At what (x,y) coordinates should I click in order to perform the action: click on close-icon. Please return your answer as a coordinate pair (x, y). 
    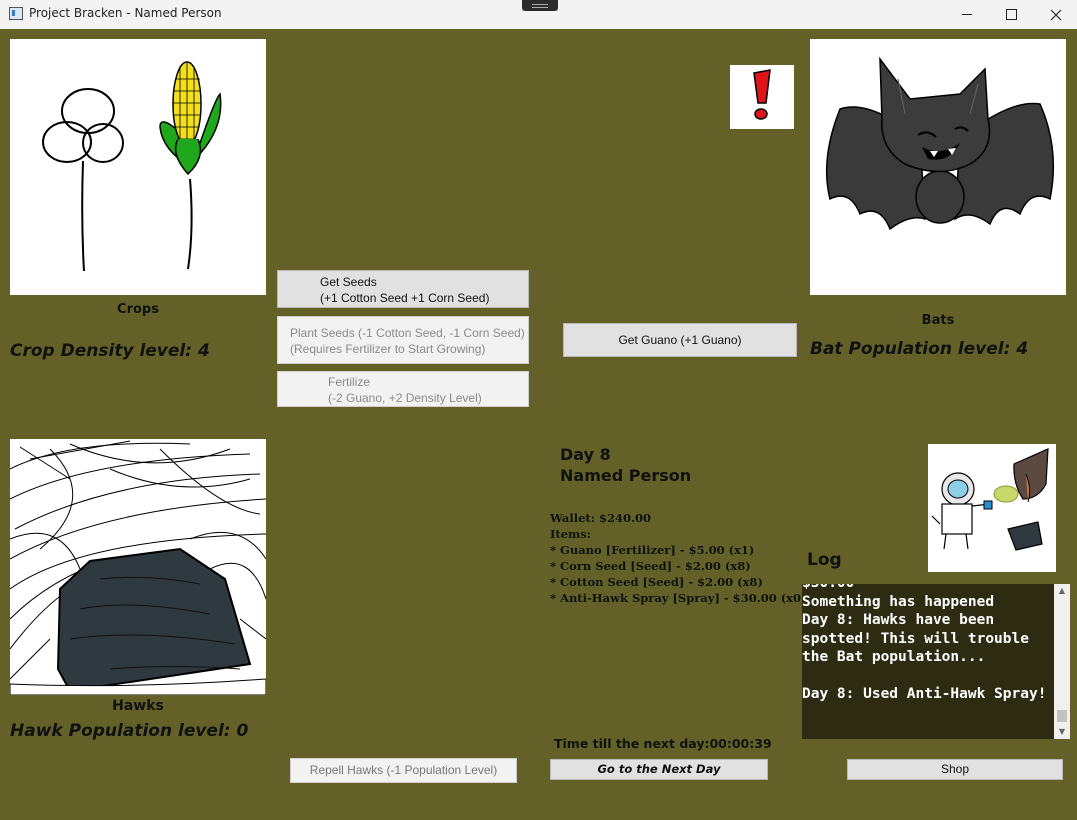
    Looking at the image, I should click on (1056, 14).